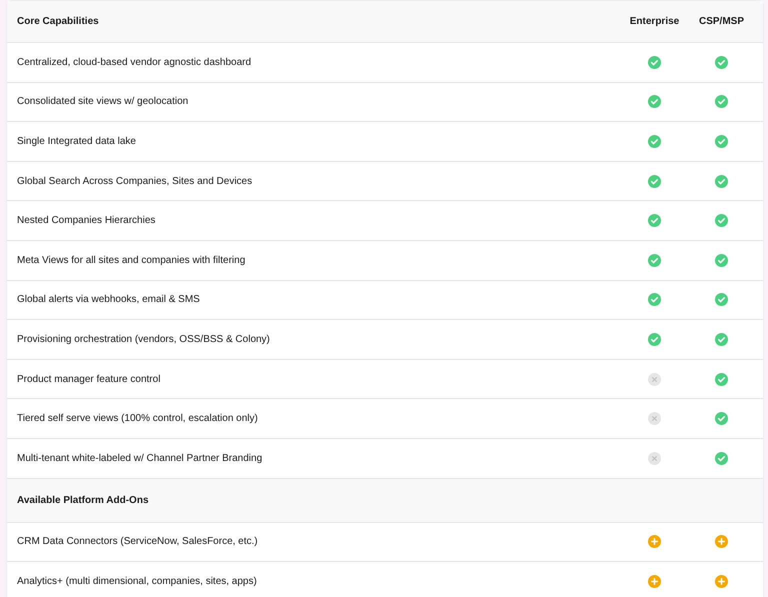 The image size is (768, 597). Describe the element at coordinates (721, 22) in the screenshot. I see `column-header: CSP/MSP` at that location.